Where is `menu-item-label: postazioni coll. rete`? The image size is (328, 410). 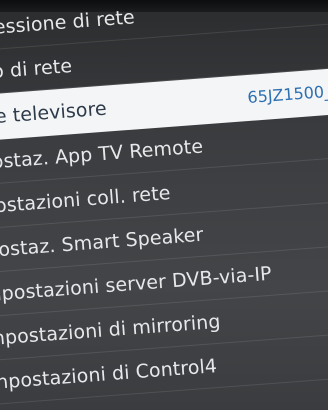 menu-item-label: postazioni coll. rete is located at coordinates (86, 200).